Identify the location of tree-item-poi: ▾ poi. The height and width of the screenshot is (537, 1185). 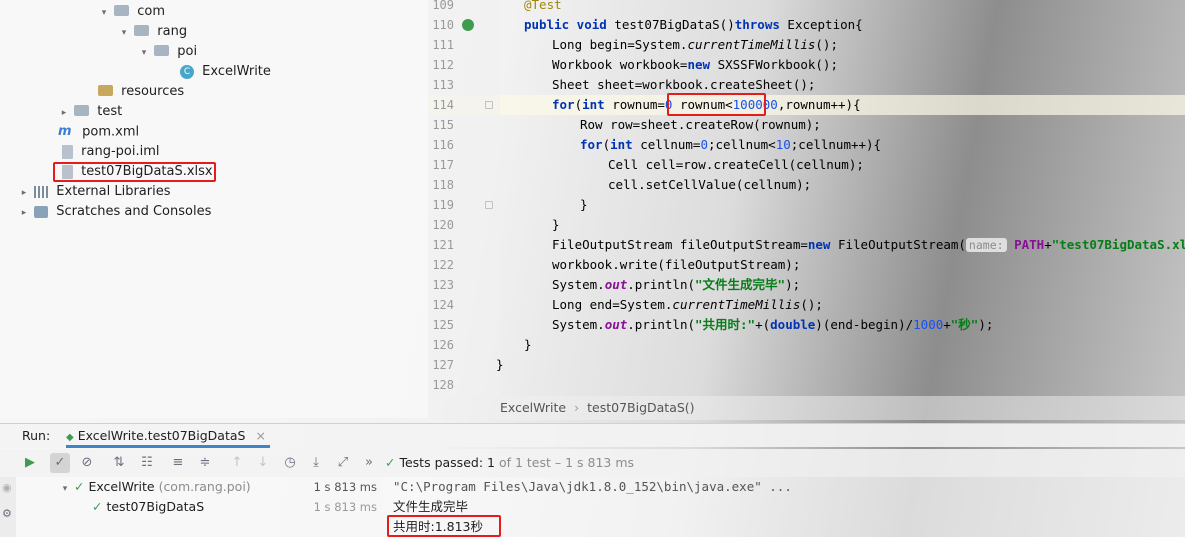
(167, 52).